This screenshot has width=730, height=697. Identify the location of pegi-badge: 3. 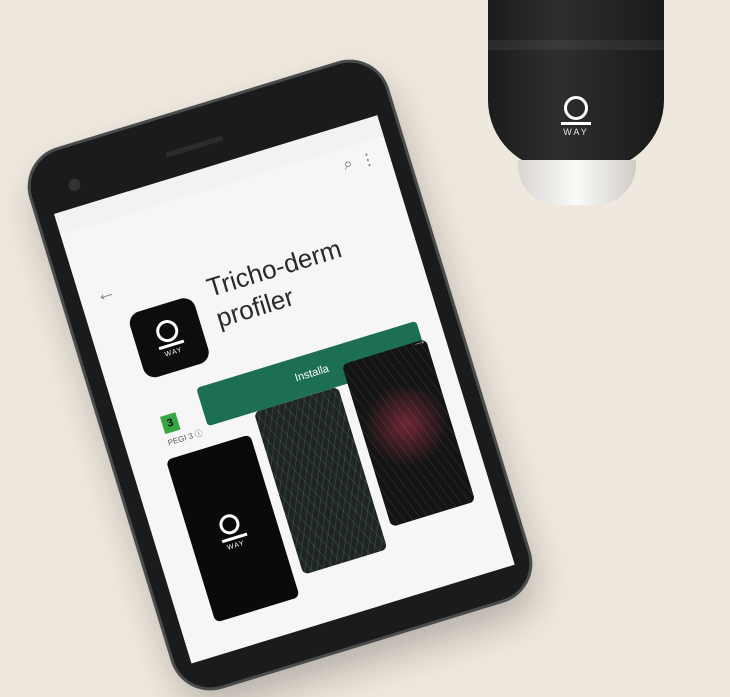
(170, 423).